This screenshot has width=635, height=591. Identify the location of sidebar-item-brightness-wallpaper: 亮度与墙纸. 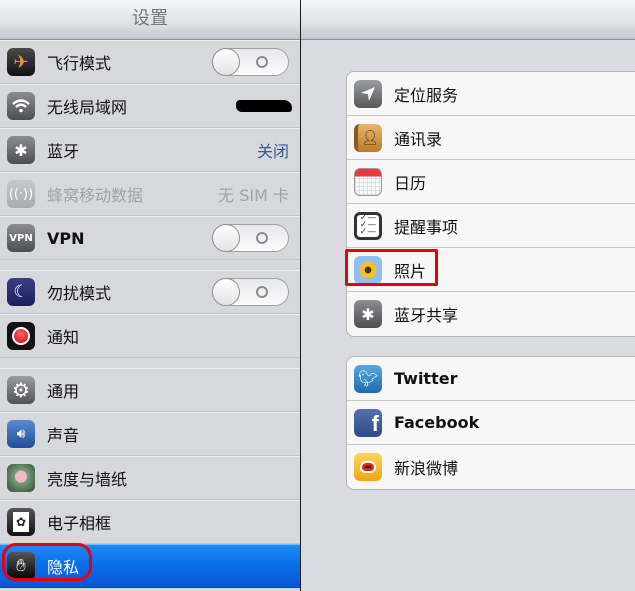
(150, 478).